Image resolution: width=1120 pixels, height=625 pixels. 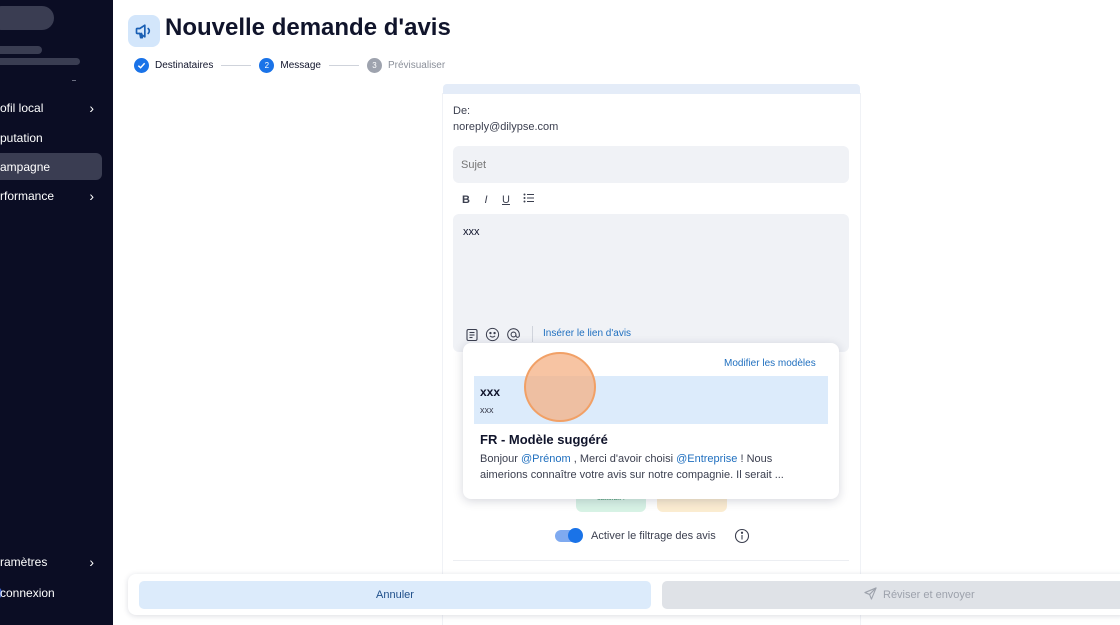 What do you see at coordinates (929, 595) in the screenshot?
I see `review-and-send-label: Réviser et envoyer` at bounding box center [929, 595].